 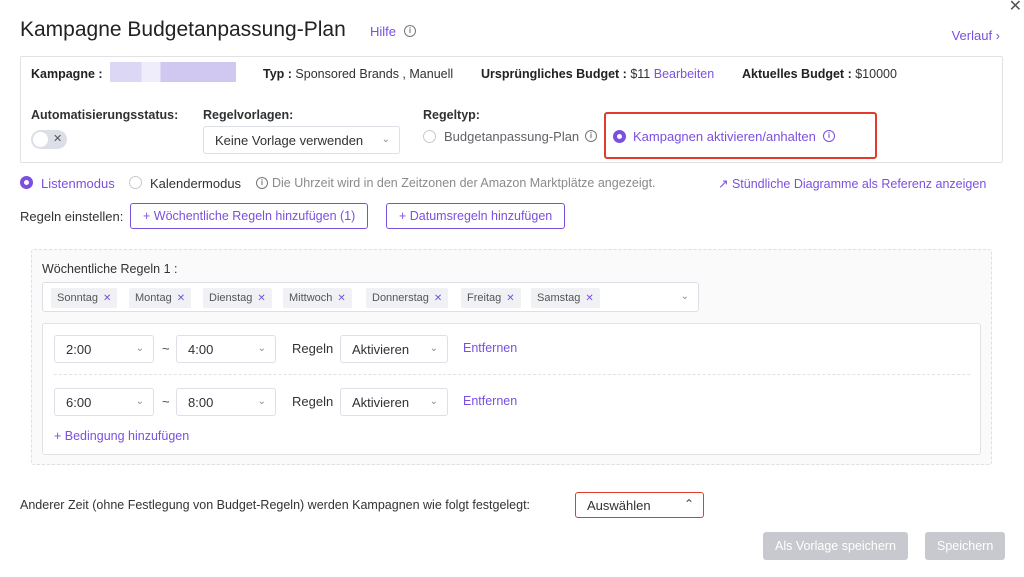 What do you see at coordinates (104, 349) in the screenshot?
I see `from-time-select: 2:00 ⌄` at bounding box center [104, 349].